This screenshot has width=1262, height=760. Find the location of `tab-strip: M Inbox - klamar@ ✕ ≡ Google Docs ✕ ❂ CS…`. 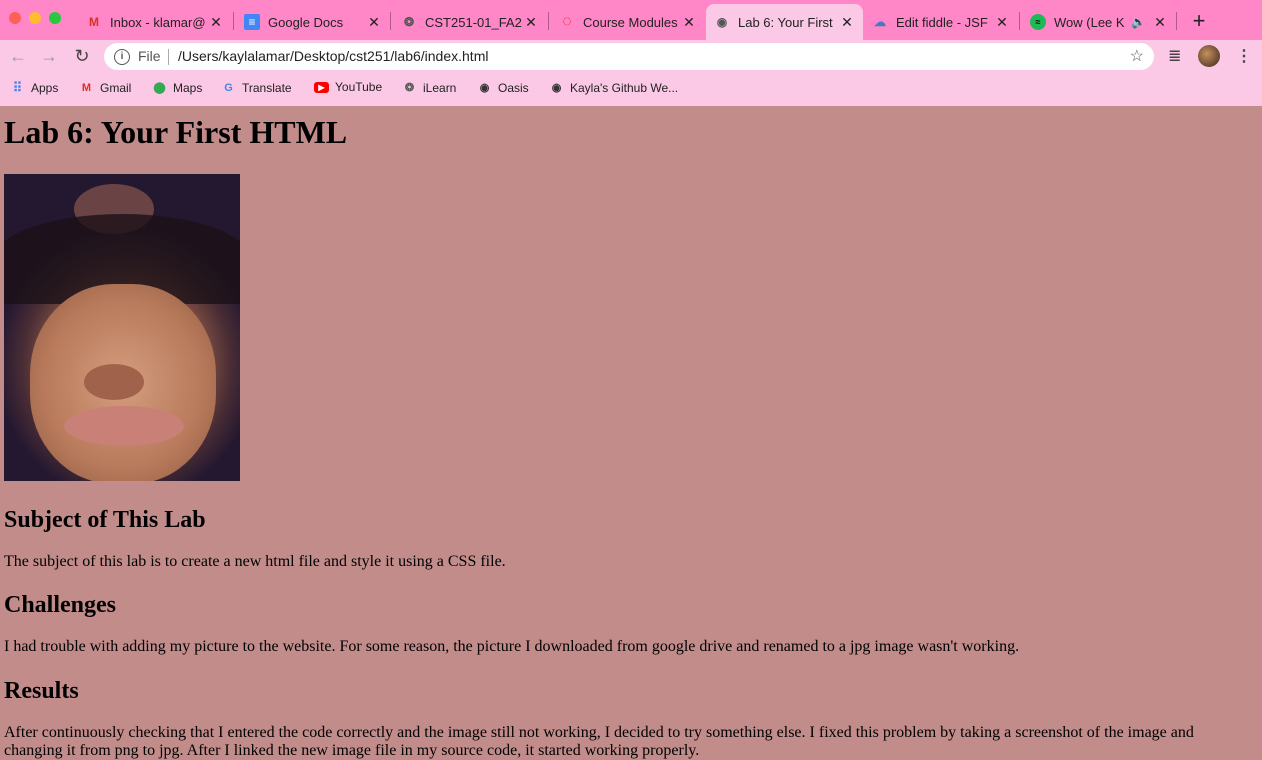

tab-strip: M Inbox - klamar@ ✕ ≡ Google Docs ✕ ❂ CS… is located at coordinates (631, 20).